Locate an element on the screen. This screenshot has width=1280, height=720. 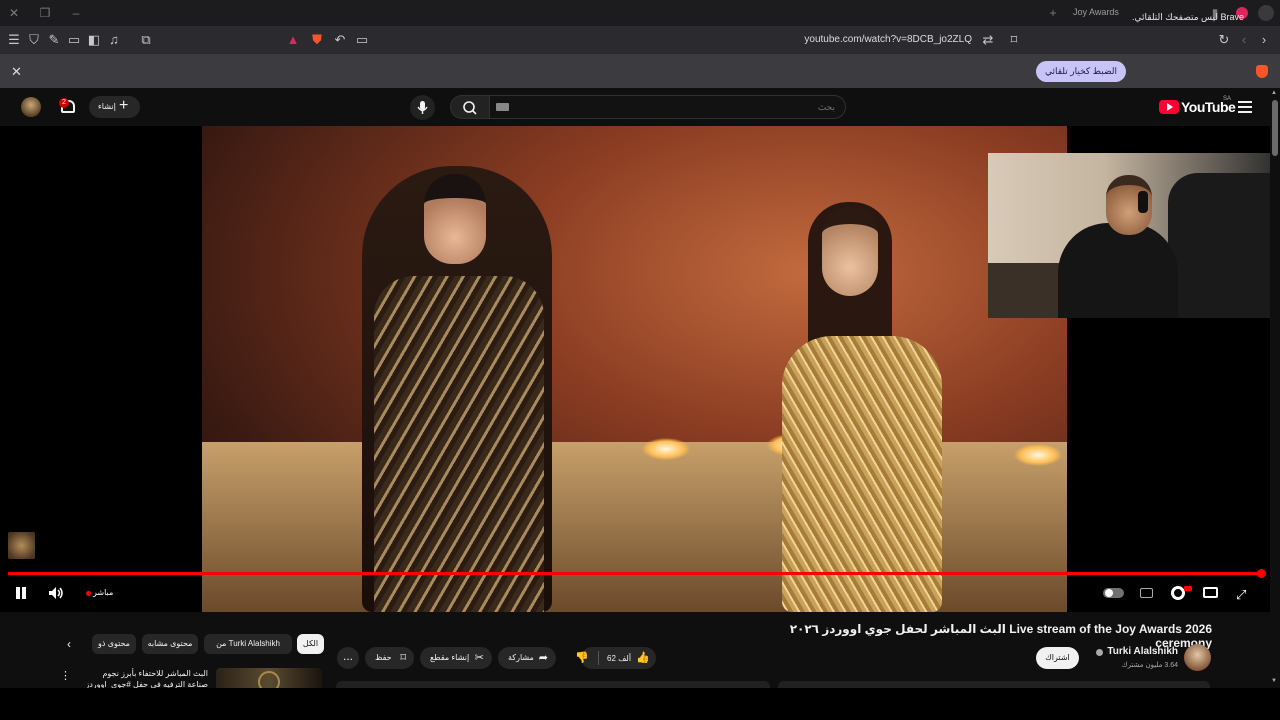
forward-icon: › is located at coordinates (1264, 40).